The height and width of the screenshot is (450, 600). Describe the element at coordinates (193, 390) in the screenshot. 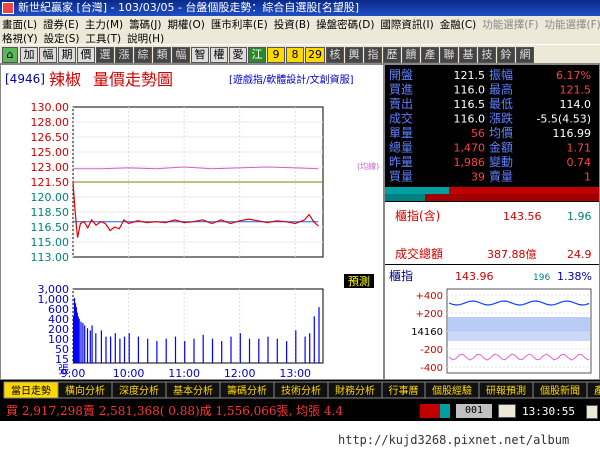

I see `tab-3: 基本分析` at that location.